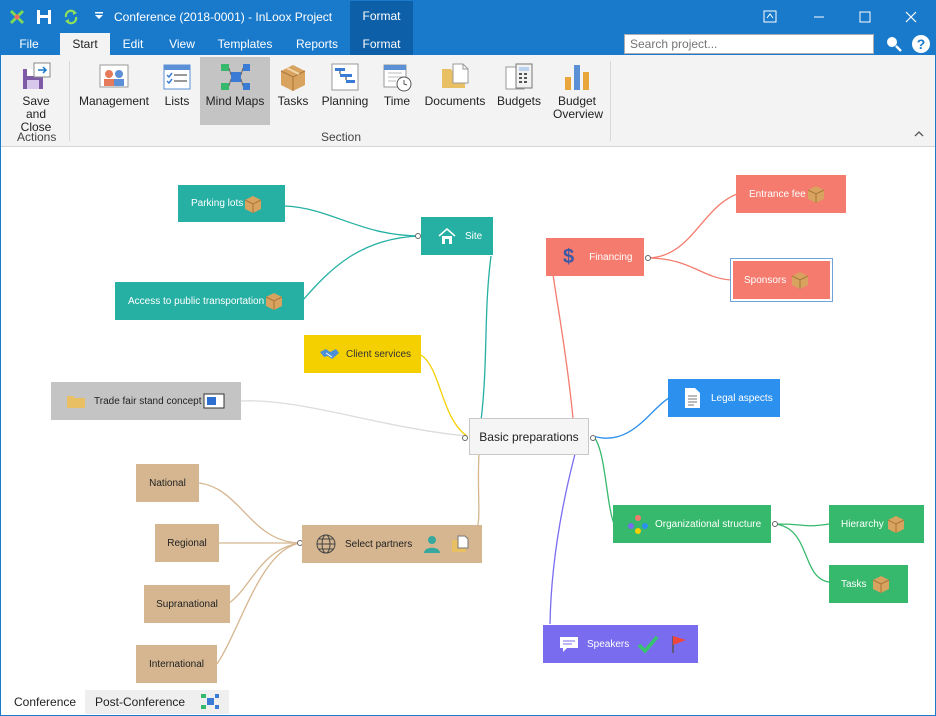 This screenshot has width=936, height=716. I want to click on node-public-transportation: Access to public transportation, so click(209, 301).